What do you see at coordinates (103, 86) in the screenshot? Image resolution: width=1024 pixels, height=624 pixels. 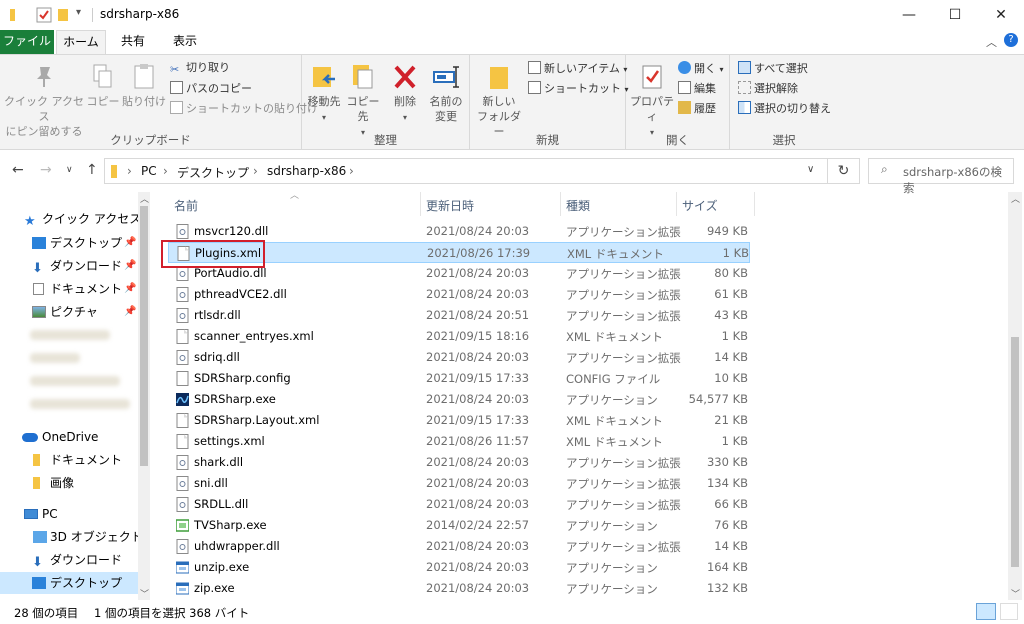 I see `copy-button: コピー` at bounding box center [103, 86].